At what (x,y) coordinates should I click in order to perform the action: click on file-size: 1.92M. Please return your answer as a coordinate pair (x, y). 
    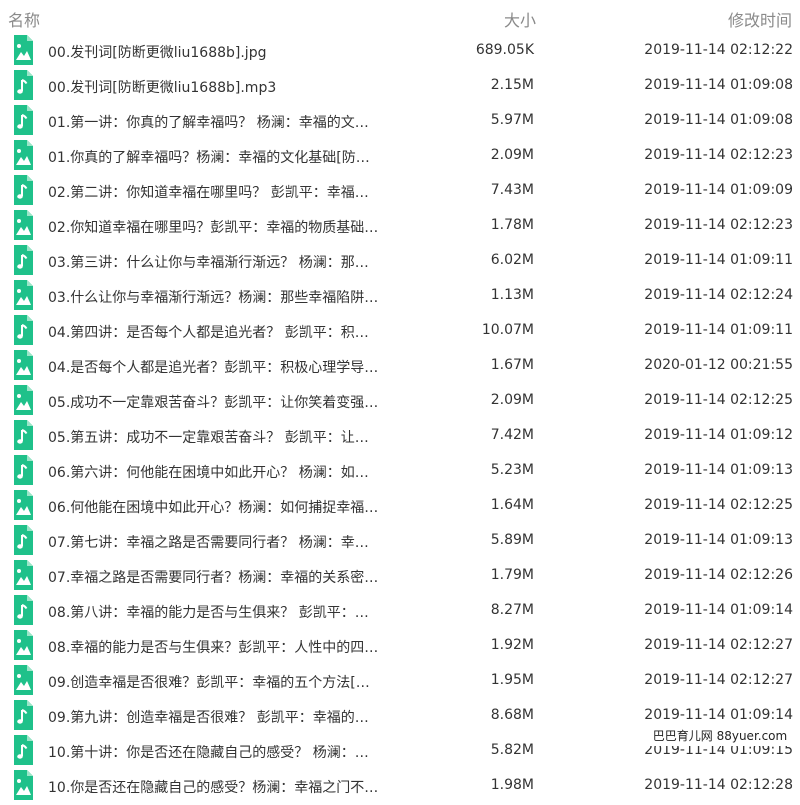
    Looking at the image, I should click on (512, 645).